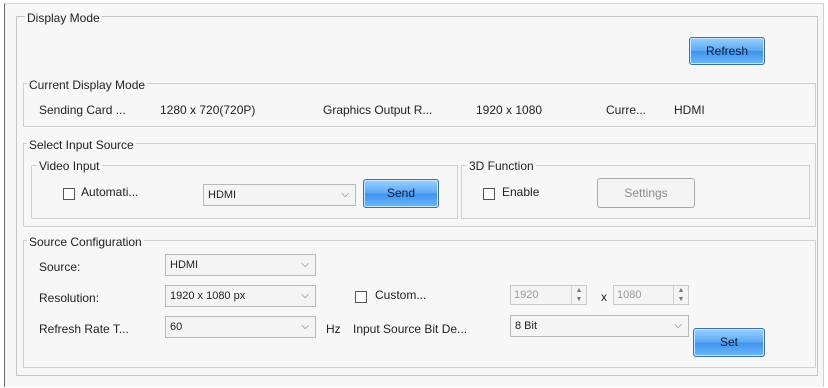 This screenshot has height=388, width=828. What do you see at coordinates (401, 193) in the screenshot?
I see `send-button: Send` at bounding box center [401, 193].